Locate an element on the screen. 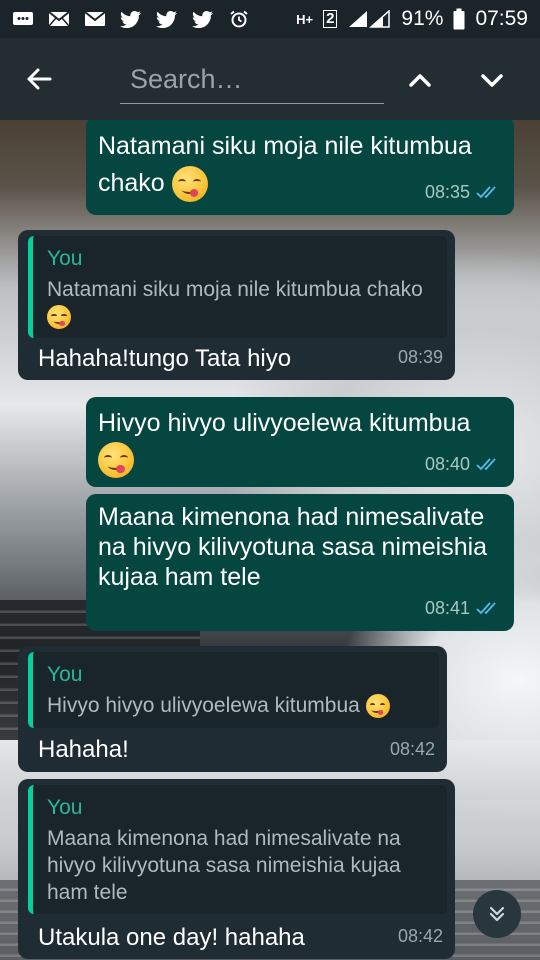 The width and height of the screenshot is (540, 960). quoted-message: You Hivyo hivyo ulivyoelewa kitumbua is located at coordinates (233, 690).